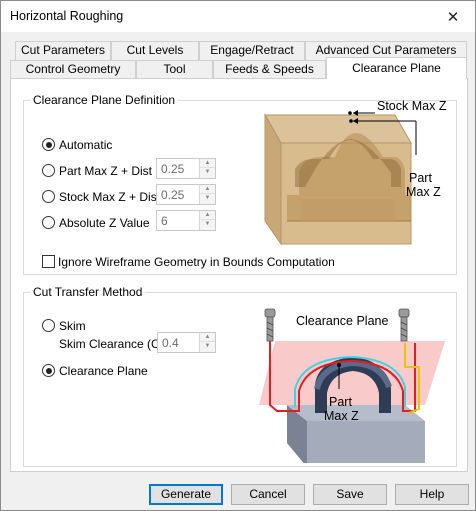  I want to click on cancel-button: Cancel, so click(268, 494).